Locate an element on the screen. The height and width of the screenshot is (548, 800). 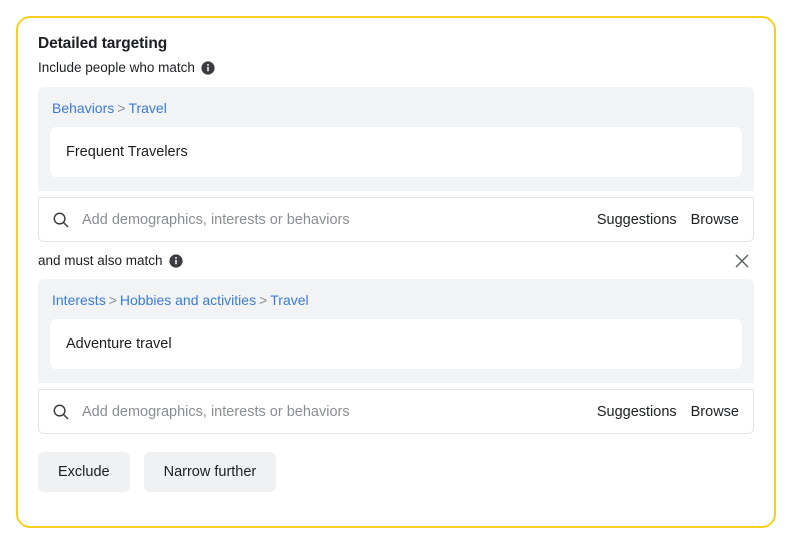
and-must-also-match-left: and must also match is located at coordinates (110, 261).